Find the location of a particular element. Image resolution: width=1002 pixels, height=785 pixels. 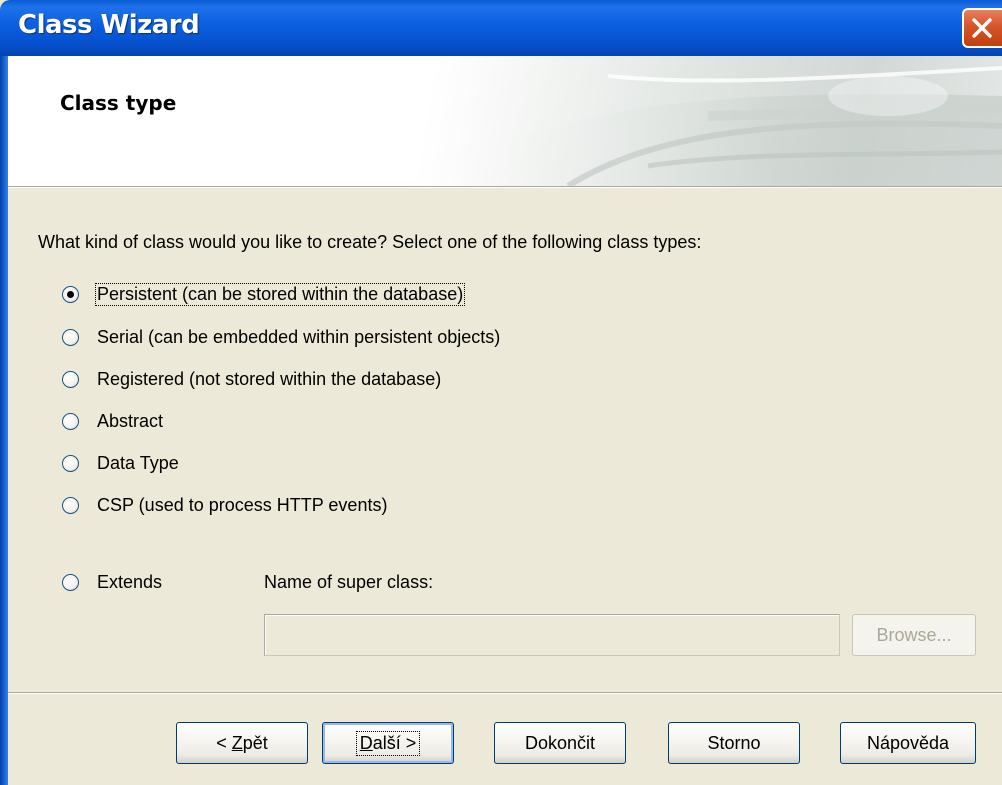

cancel-button-label: Storno is located at coordinates (734, 742).